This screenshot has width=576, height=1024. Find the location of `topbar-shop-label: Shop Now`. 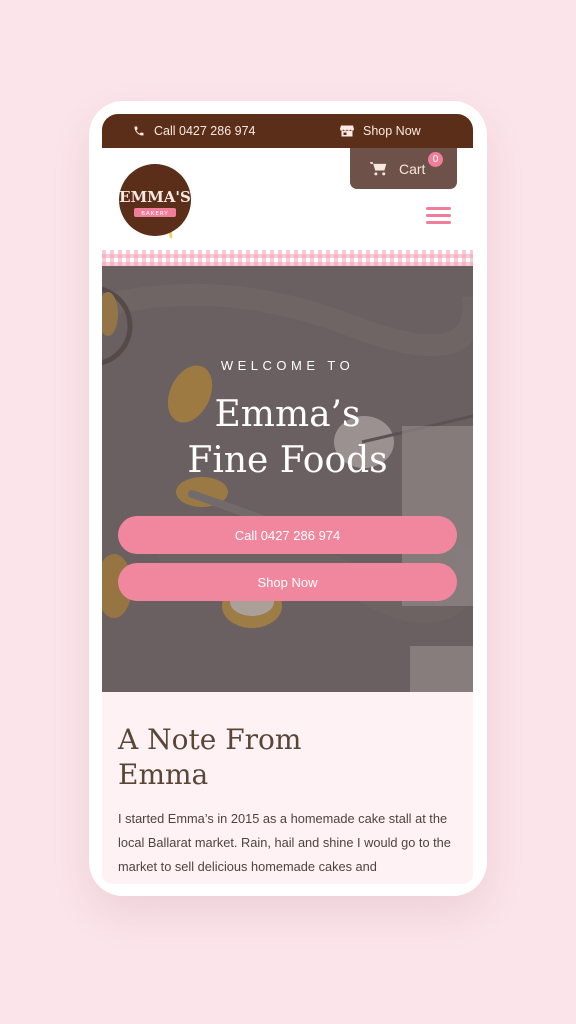

topbar-shop-label: Shop Now is located at coordinates (392, 131).